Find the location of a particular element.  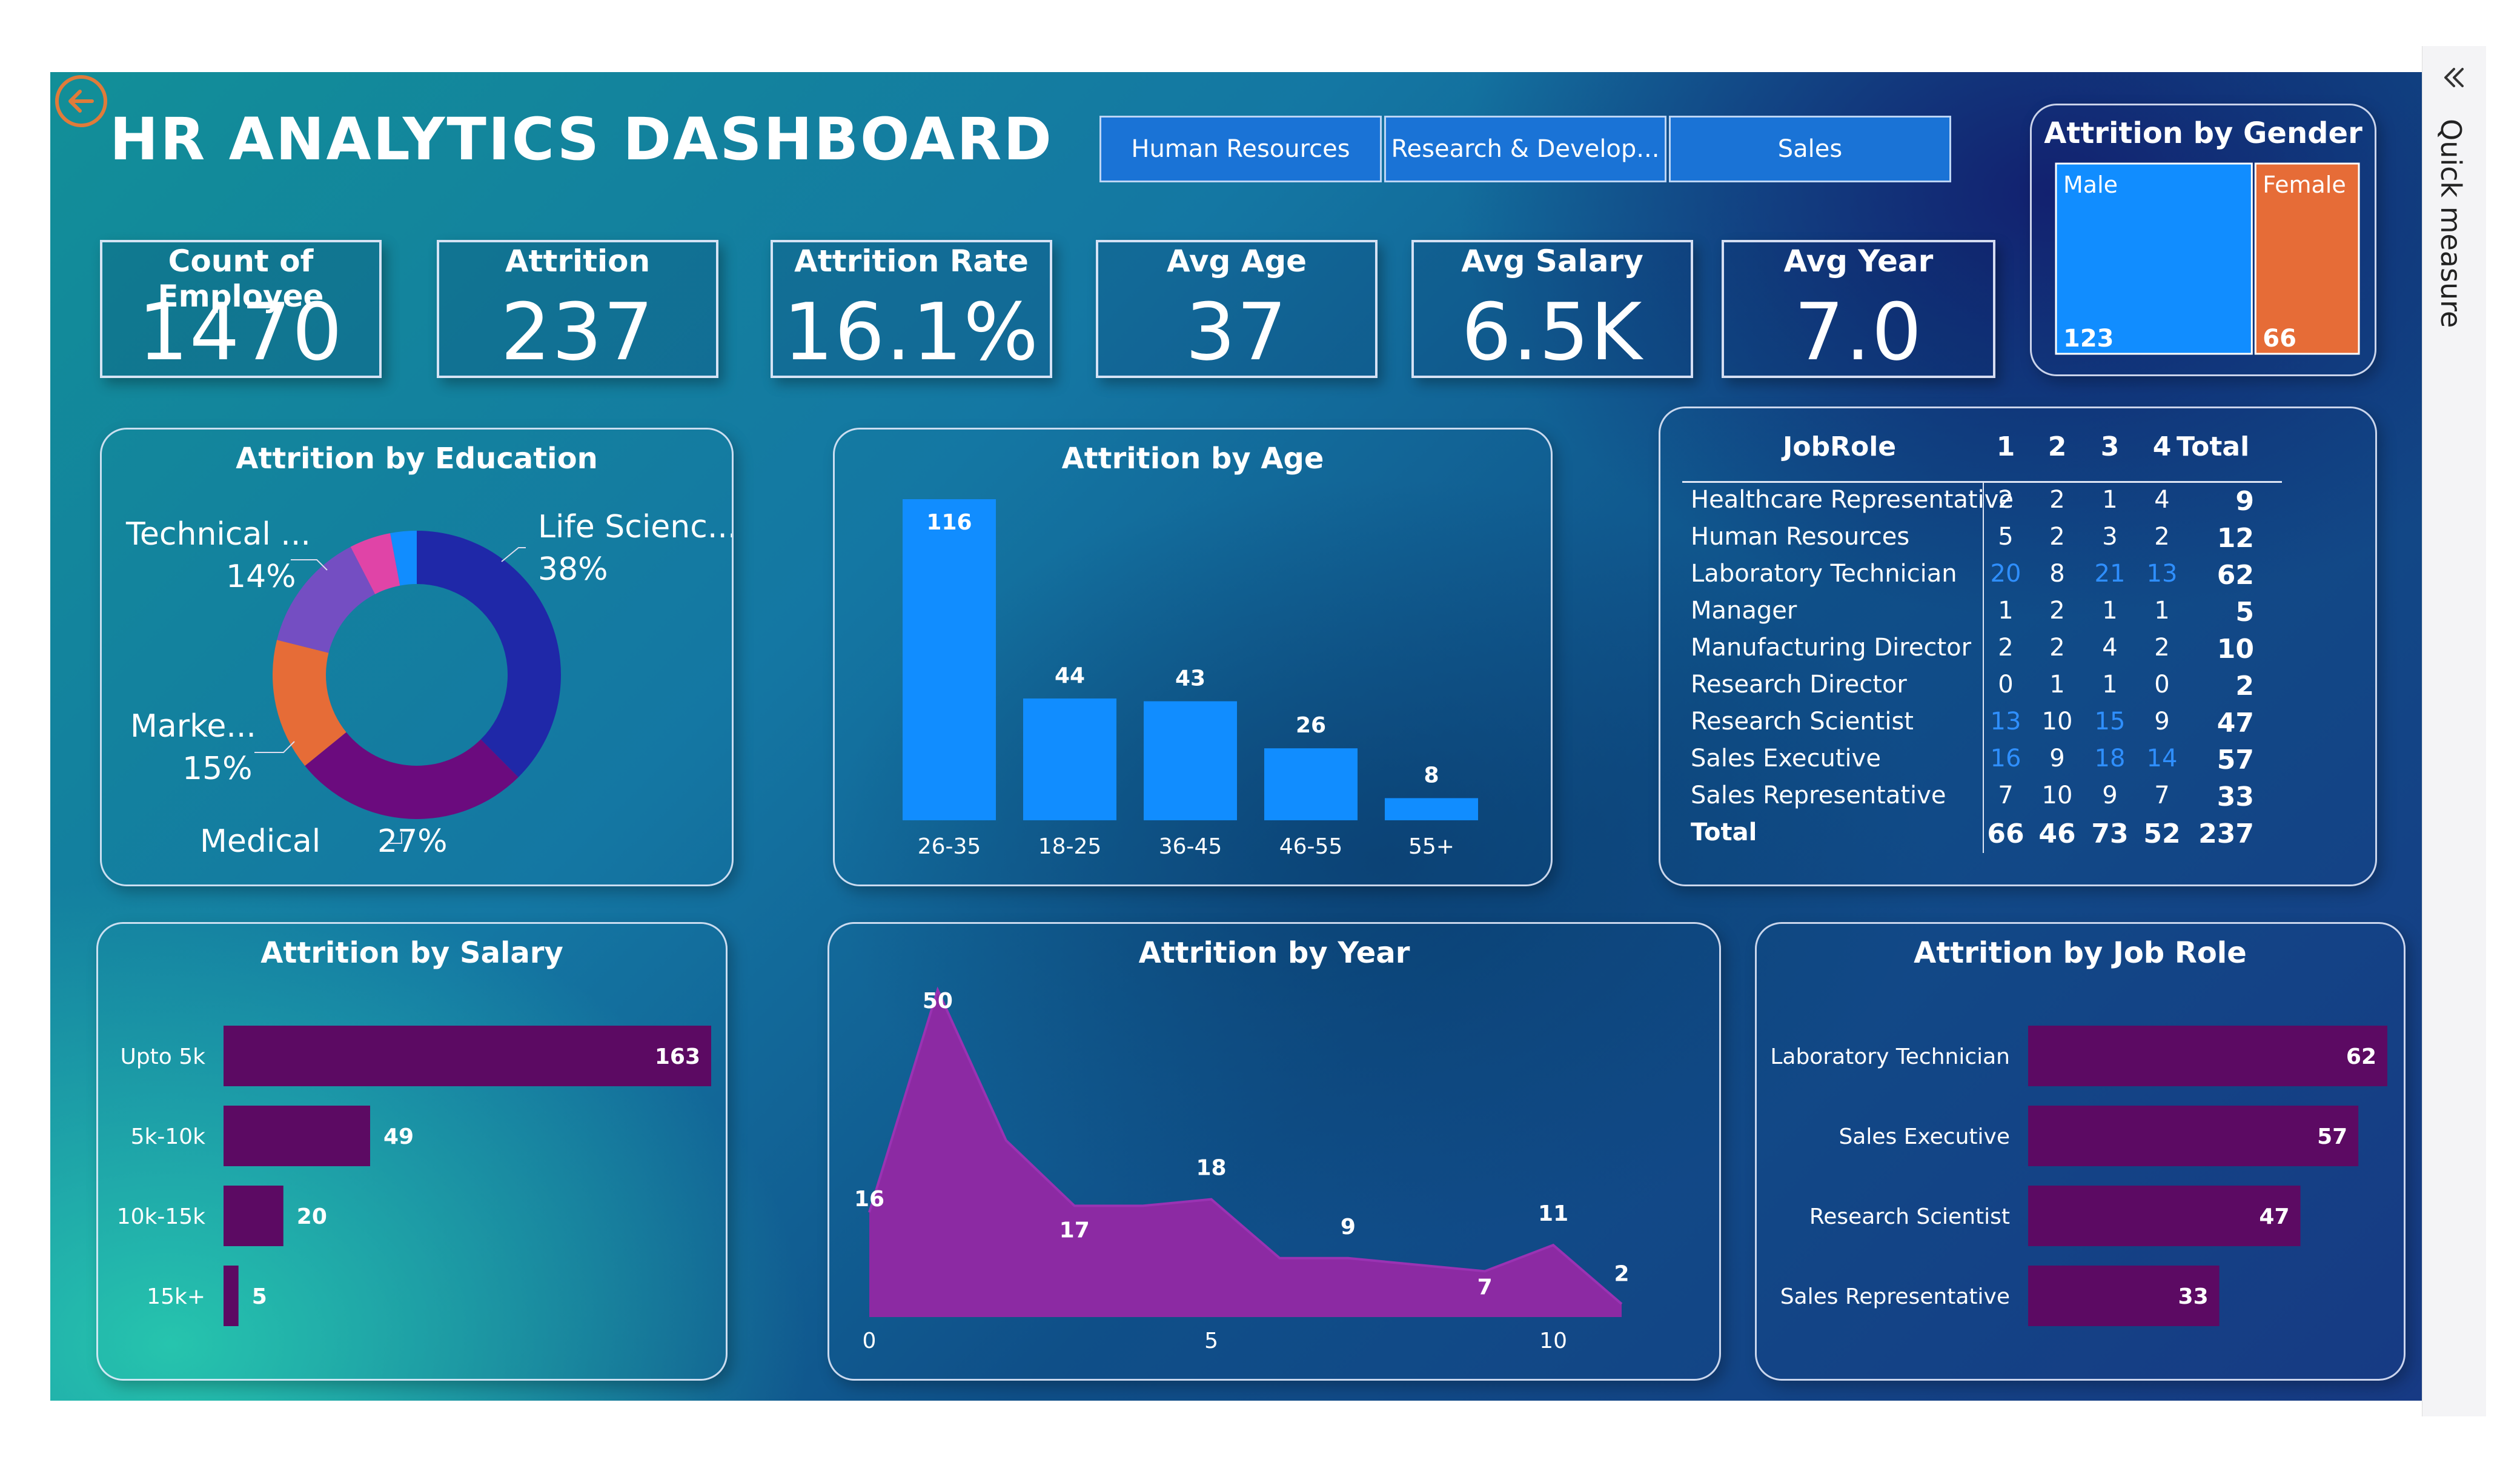

matrix-row-total: 2 is located at coordinates (2244, 686).